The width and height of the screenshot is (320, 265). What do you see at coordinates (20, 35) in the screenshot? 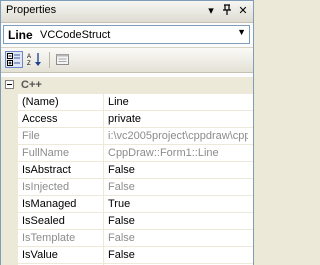
I see `selected-object-name: Line` at bounding box center [20, 35].